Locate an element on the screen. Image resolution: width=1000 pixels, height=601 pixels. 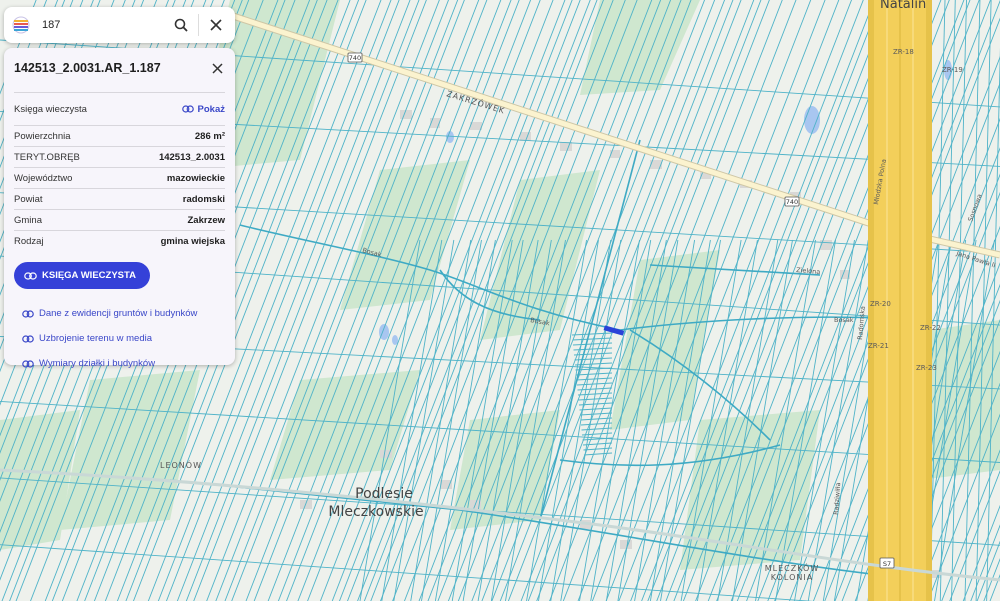
land-register-button-label: KSIĘGA WIECZYSTA is located at coordinates (89, 275).